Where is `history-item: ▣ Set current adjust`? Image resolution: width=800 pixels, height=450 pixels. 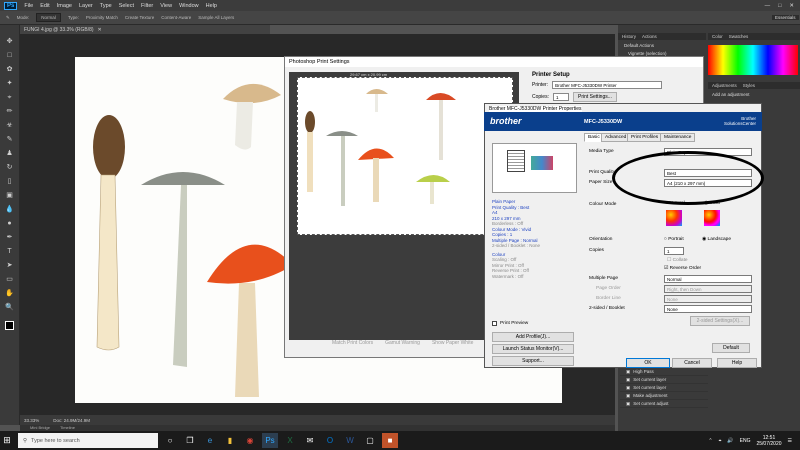
history-item: ▣ Set current adjust is located at coordinates (664, 404).